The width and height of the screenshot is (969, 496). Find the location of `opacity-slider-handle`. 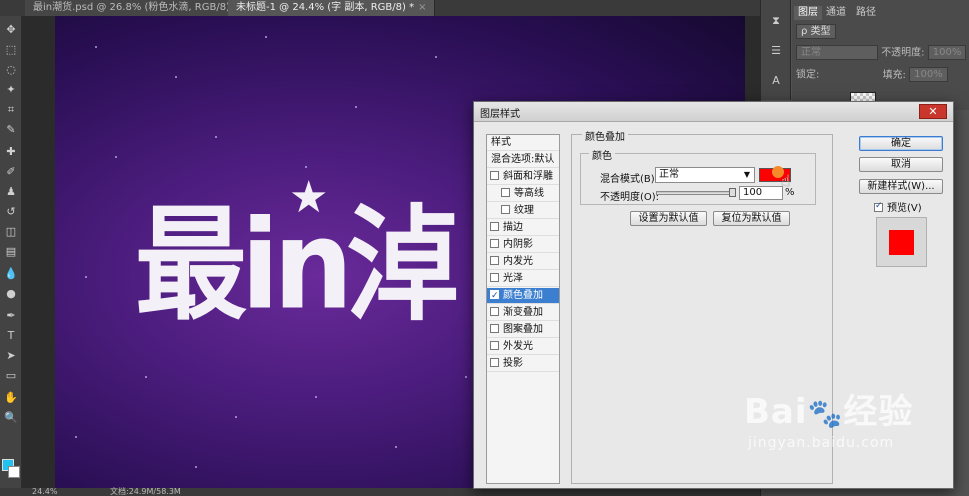

opacity-slider-handle is located at coordinates (732, 192).